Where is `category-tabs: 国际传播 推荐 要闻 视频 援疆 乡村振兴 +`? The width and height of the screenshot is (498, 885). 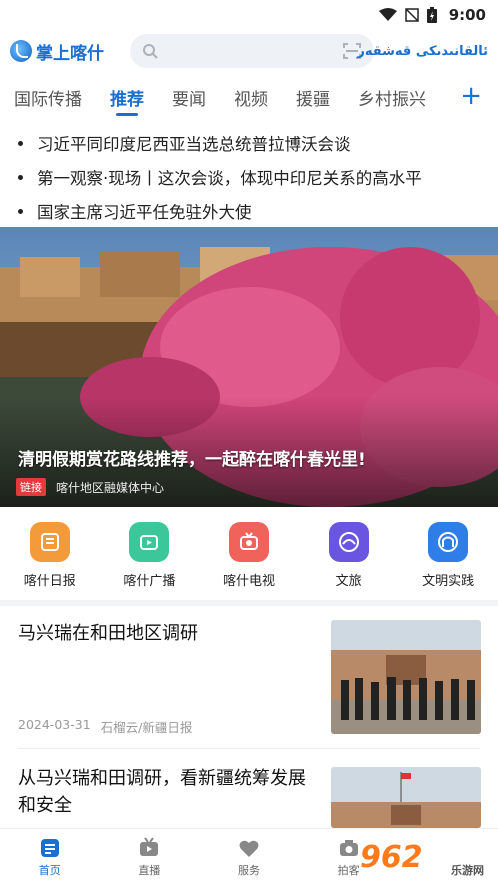 category-tabs: 国际传播 推荐 要闻 视频 援疆 乡村振兴 + is located at coordinates (249, 97).